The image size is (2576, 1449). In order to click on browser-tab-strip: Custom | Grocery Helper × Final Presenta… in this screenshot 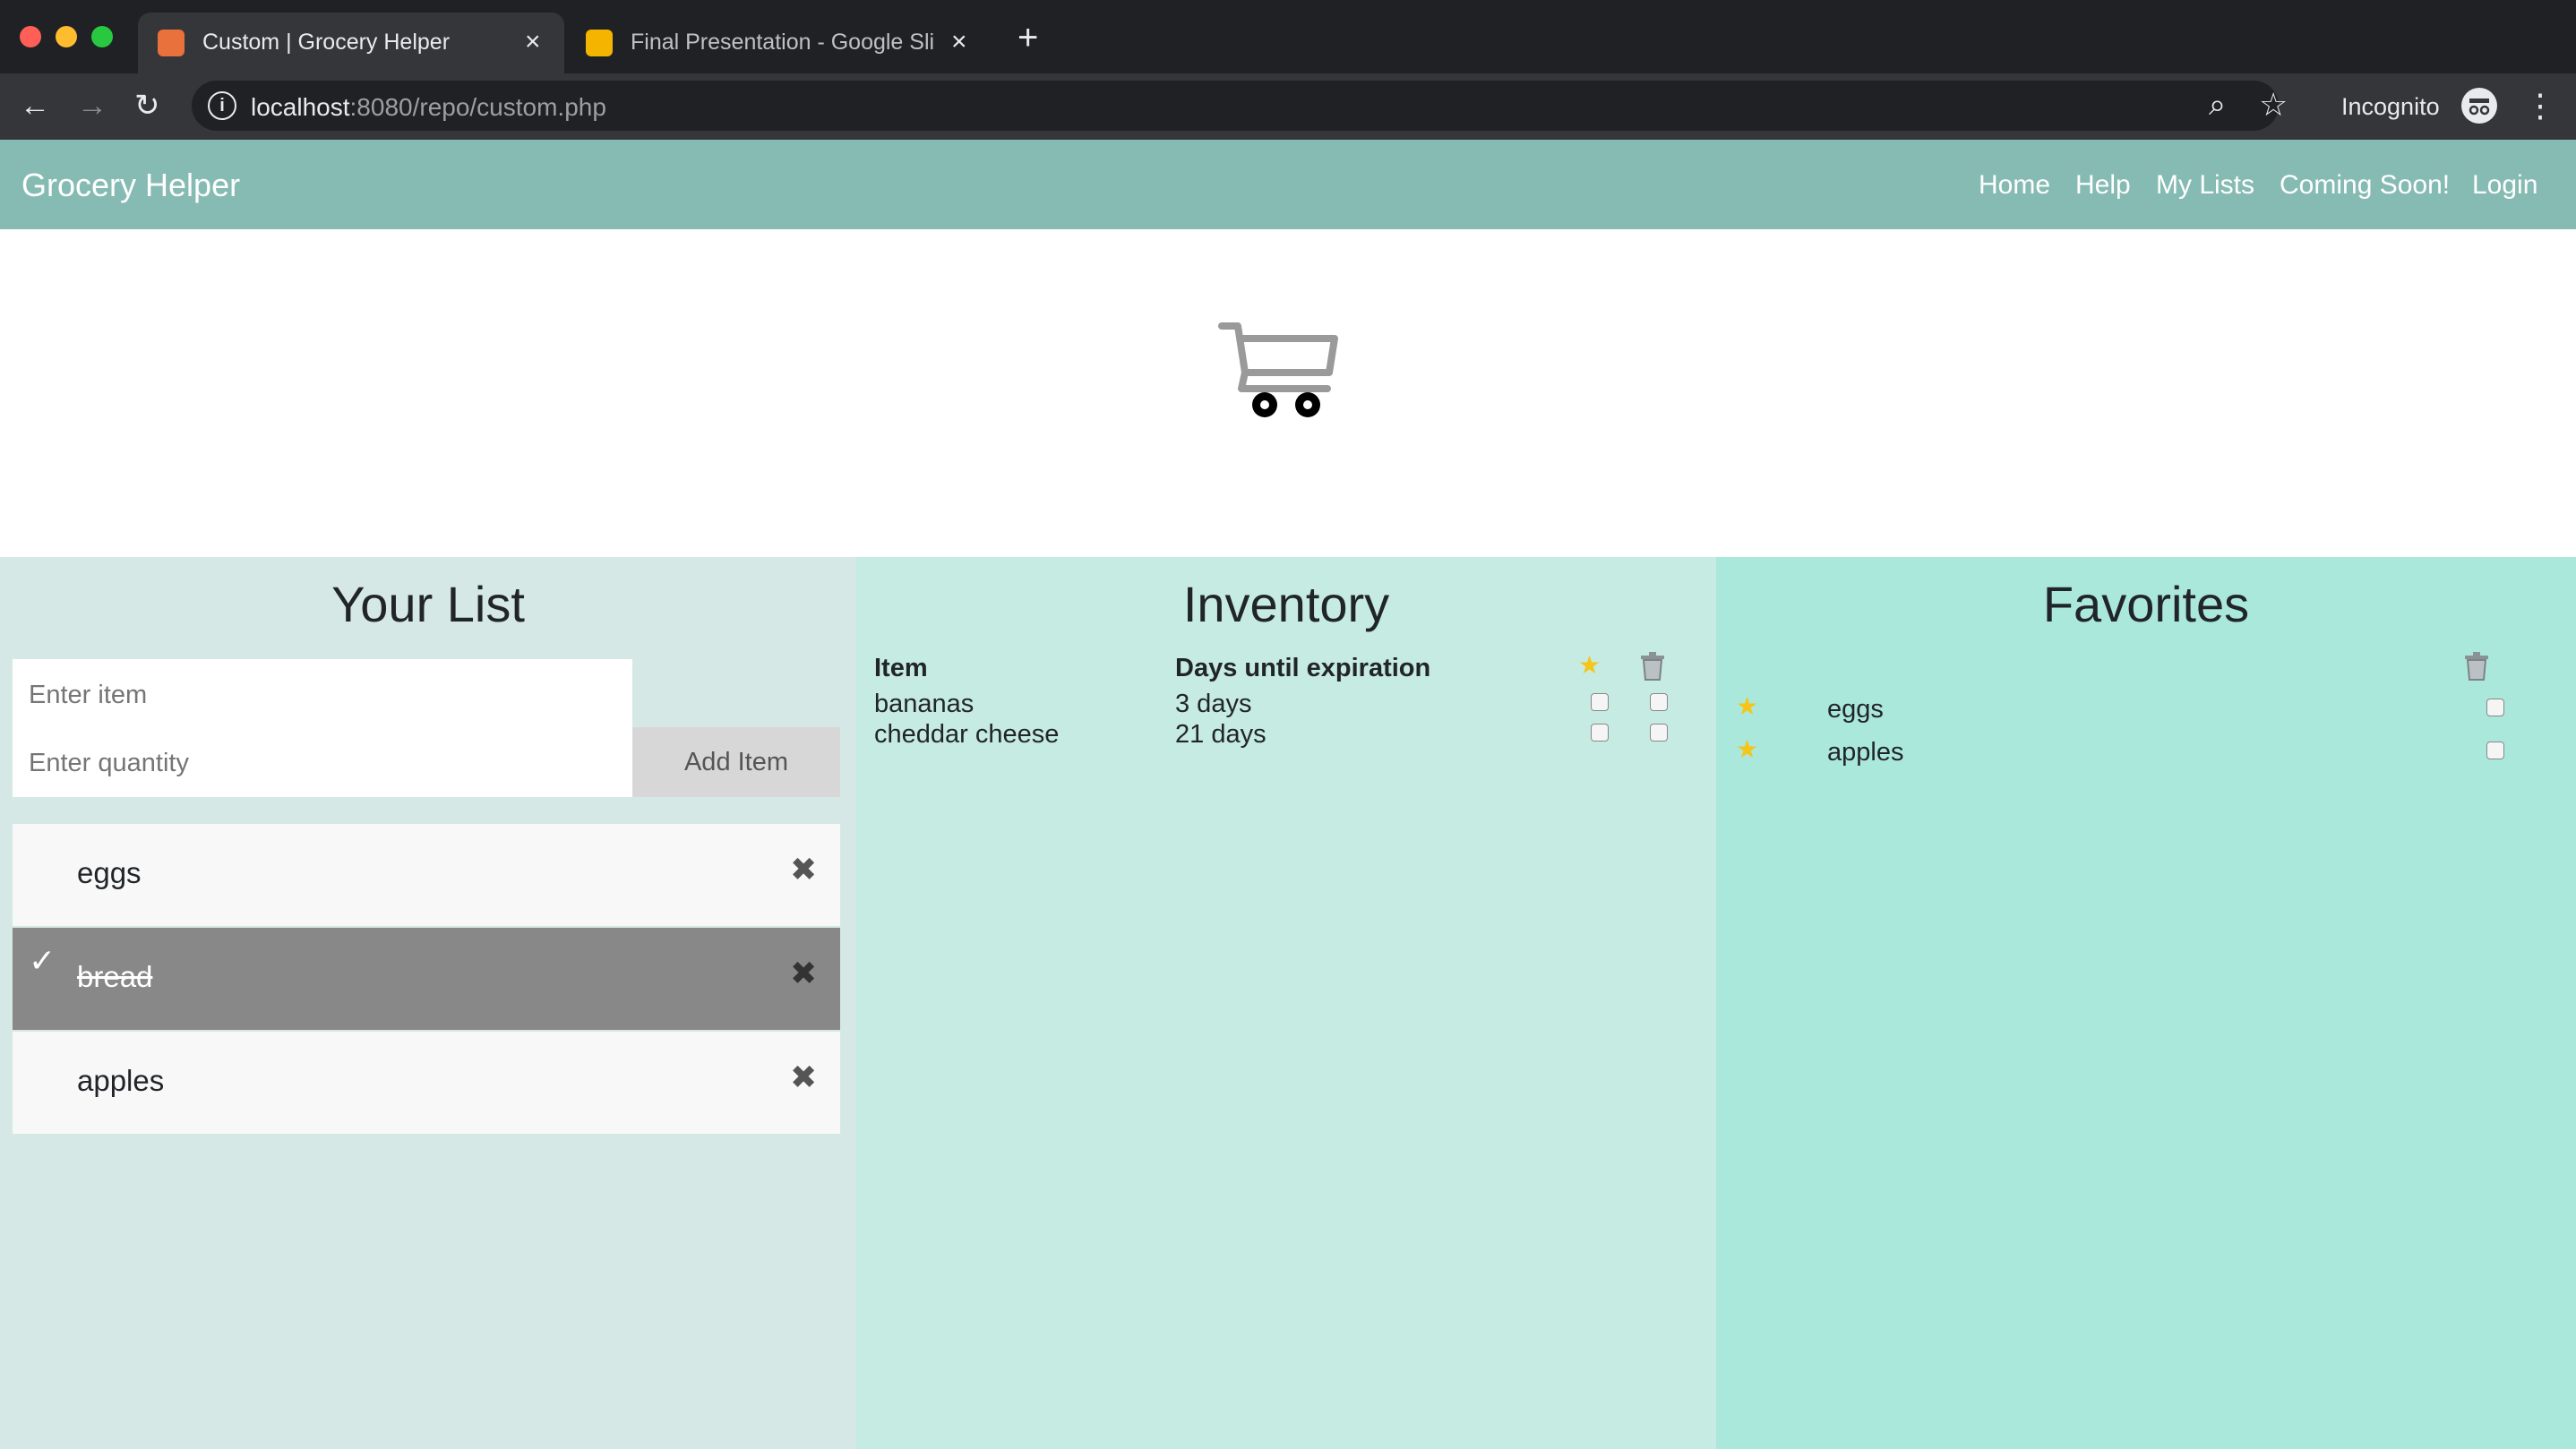, I will do `click(1288, 36)`.